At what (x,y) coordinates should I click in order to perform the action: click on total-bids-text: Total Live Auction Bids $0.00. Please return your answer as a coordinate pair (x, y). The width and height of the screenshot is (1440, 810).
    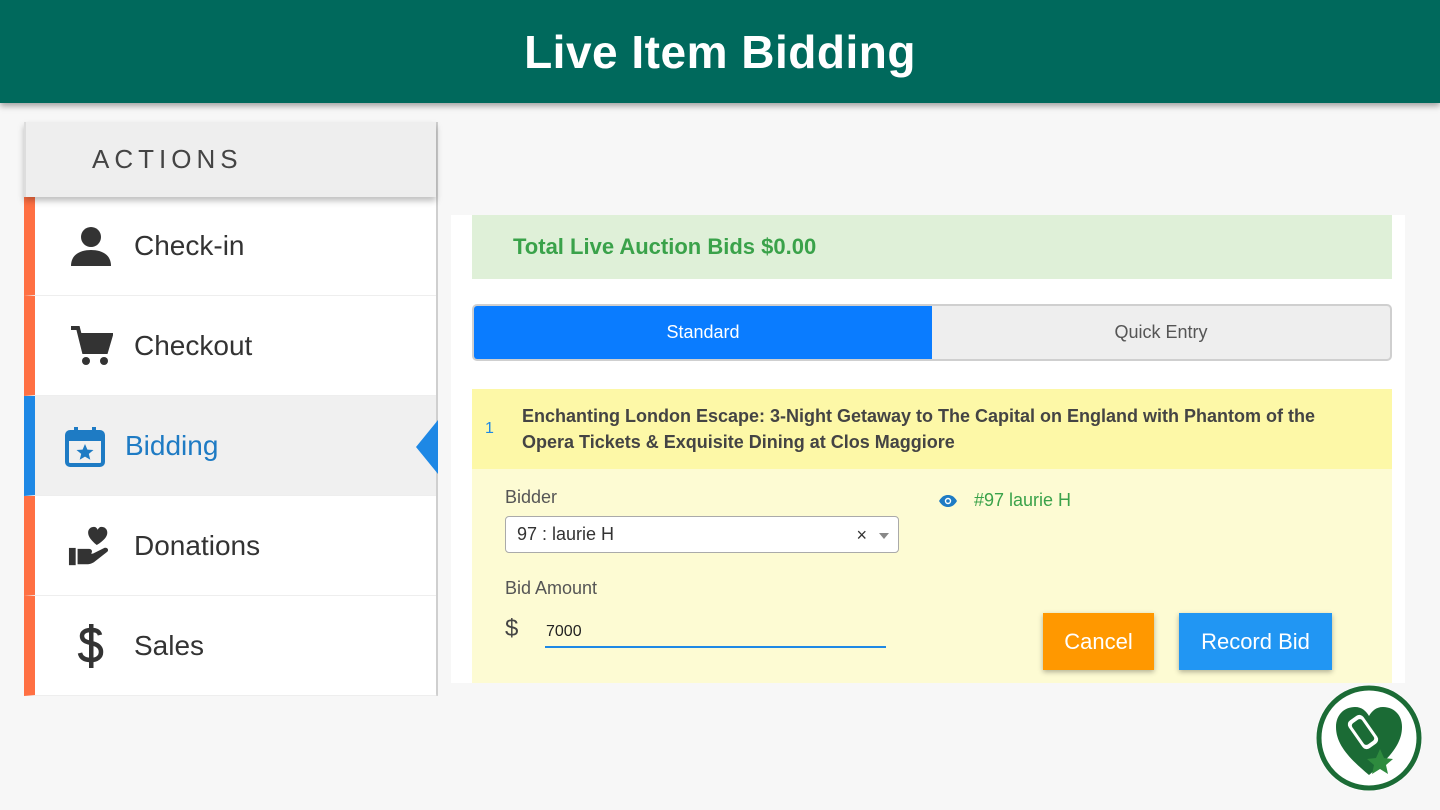
    Looking at the image, I should click on (665, 246).